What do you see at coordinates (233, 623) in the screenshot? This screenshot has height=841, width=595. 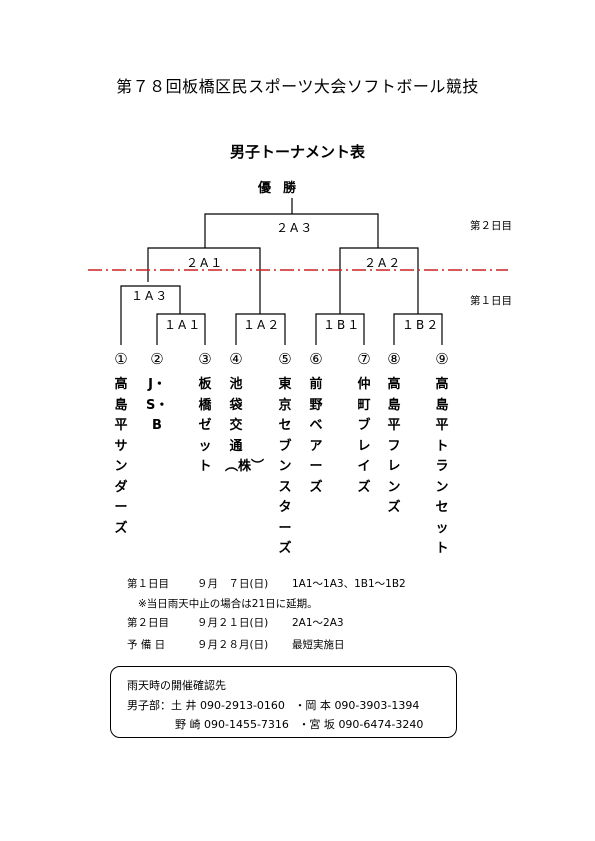 I see `schedule-day2-date: ９月２１日(日)` at bounding box center [233, 623].